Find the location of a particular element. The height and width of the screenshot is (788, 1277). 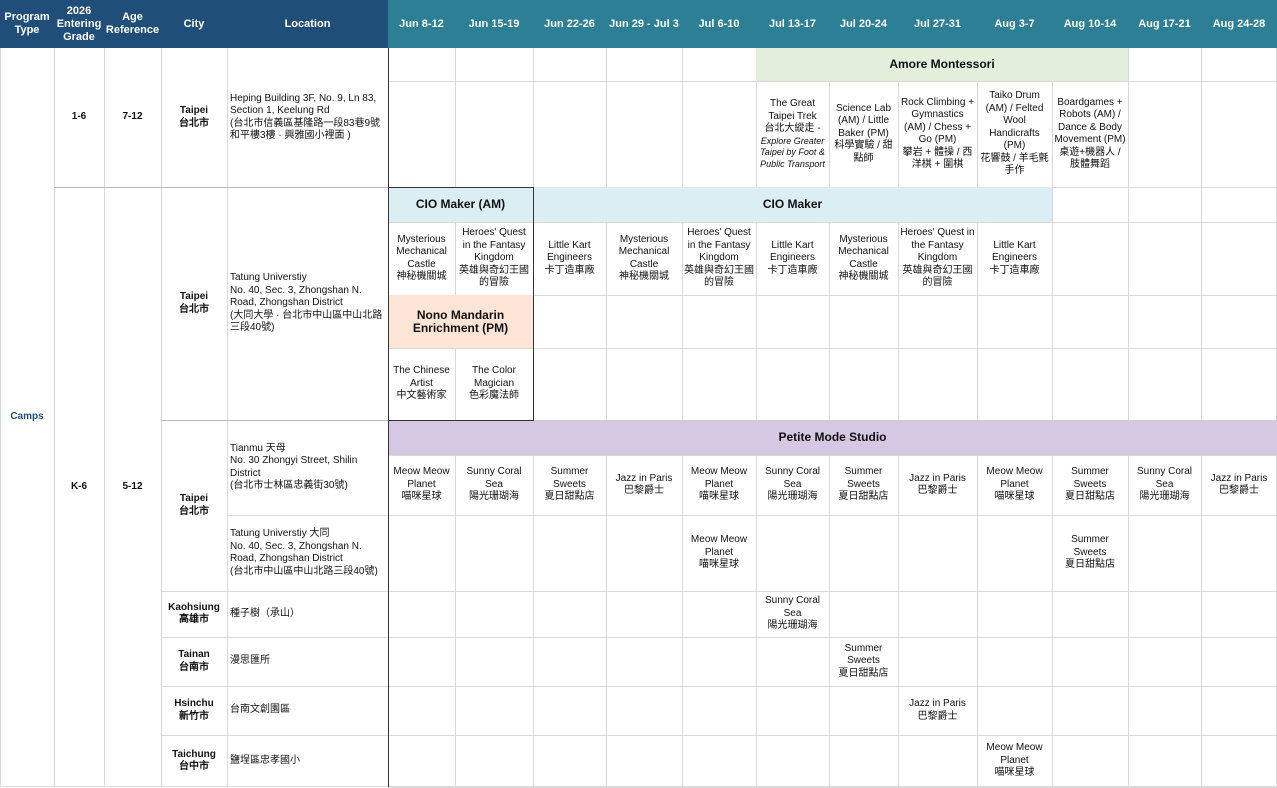

header-city: City is located at coordinates (194, 24).